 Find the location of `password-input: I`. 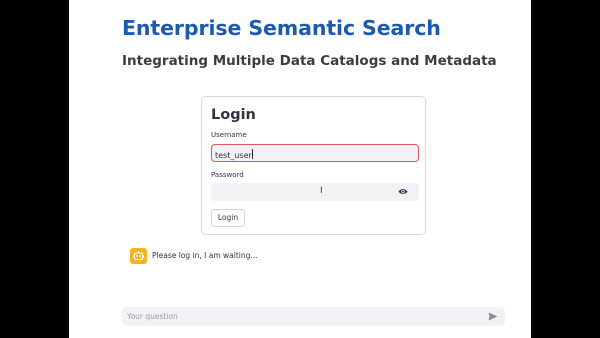

password-input: I is located at coordinates (315, 192).